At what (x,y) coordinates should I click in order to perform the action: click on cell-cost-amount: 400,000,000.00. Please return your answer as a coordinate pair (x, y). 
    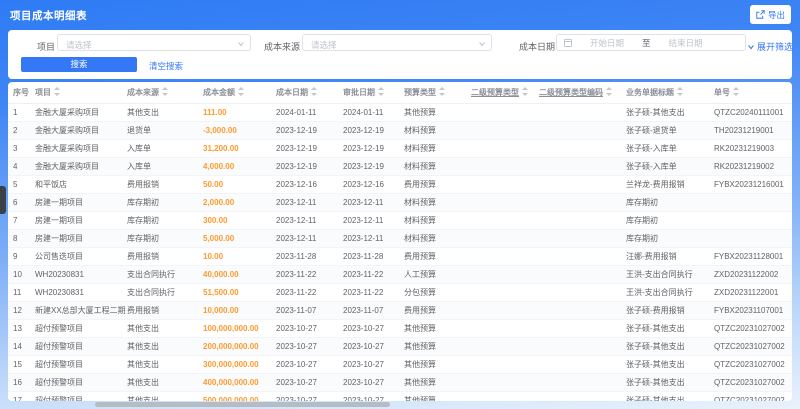
    Looking at the image, I should click on (239, 382).